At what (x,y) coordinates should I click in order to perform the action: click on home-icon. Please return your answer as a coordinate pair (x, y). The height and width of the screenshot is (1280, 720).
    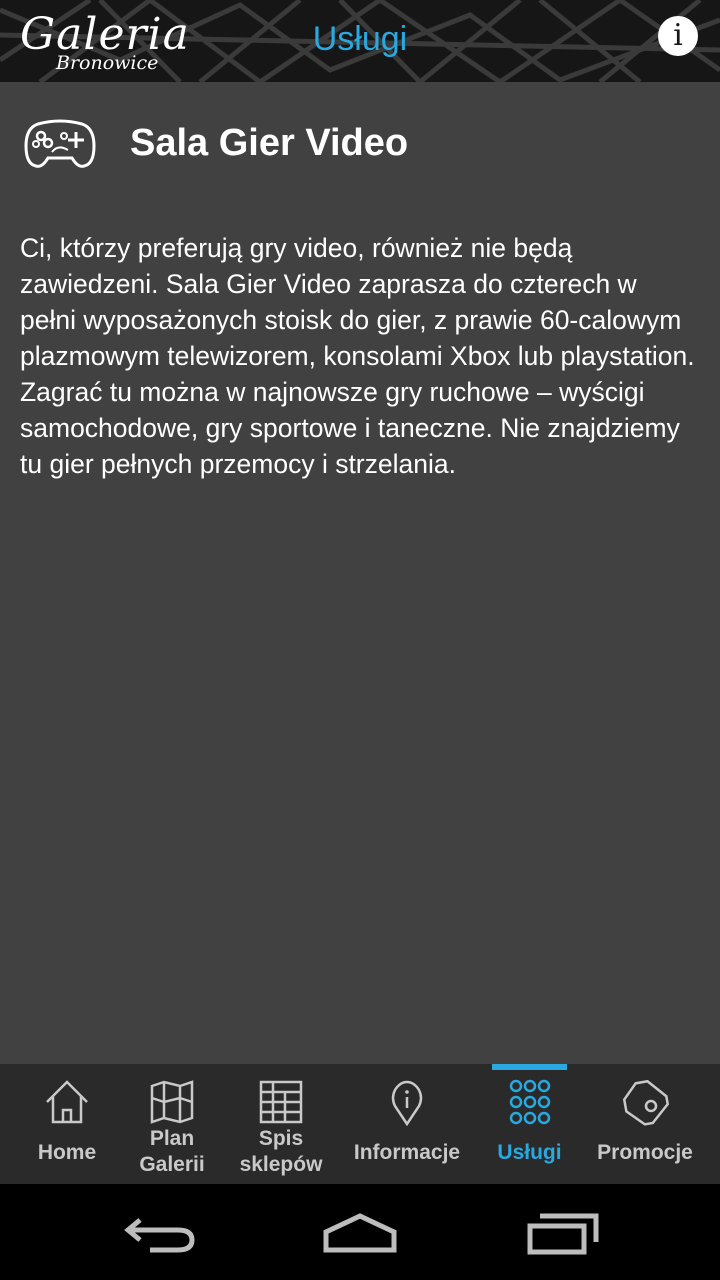
    Looking at the image, I should click on (67, 1102).